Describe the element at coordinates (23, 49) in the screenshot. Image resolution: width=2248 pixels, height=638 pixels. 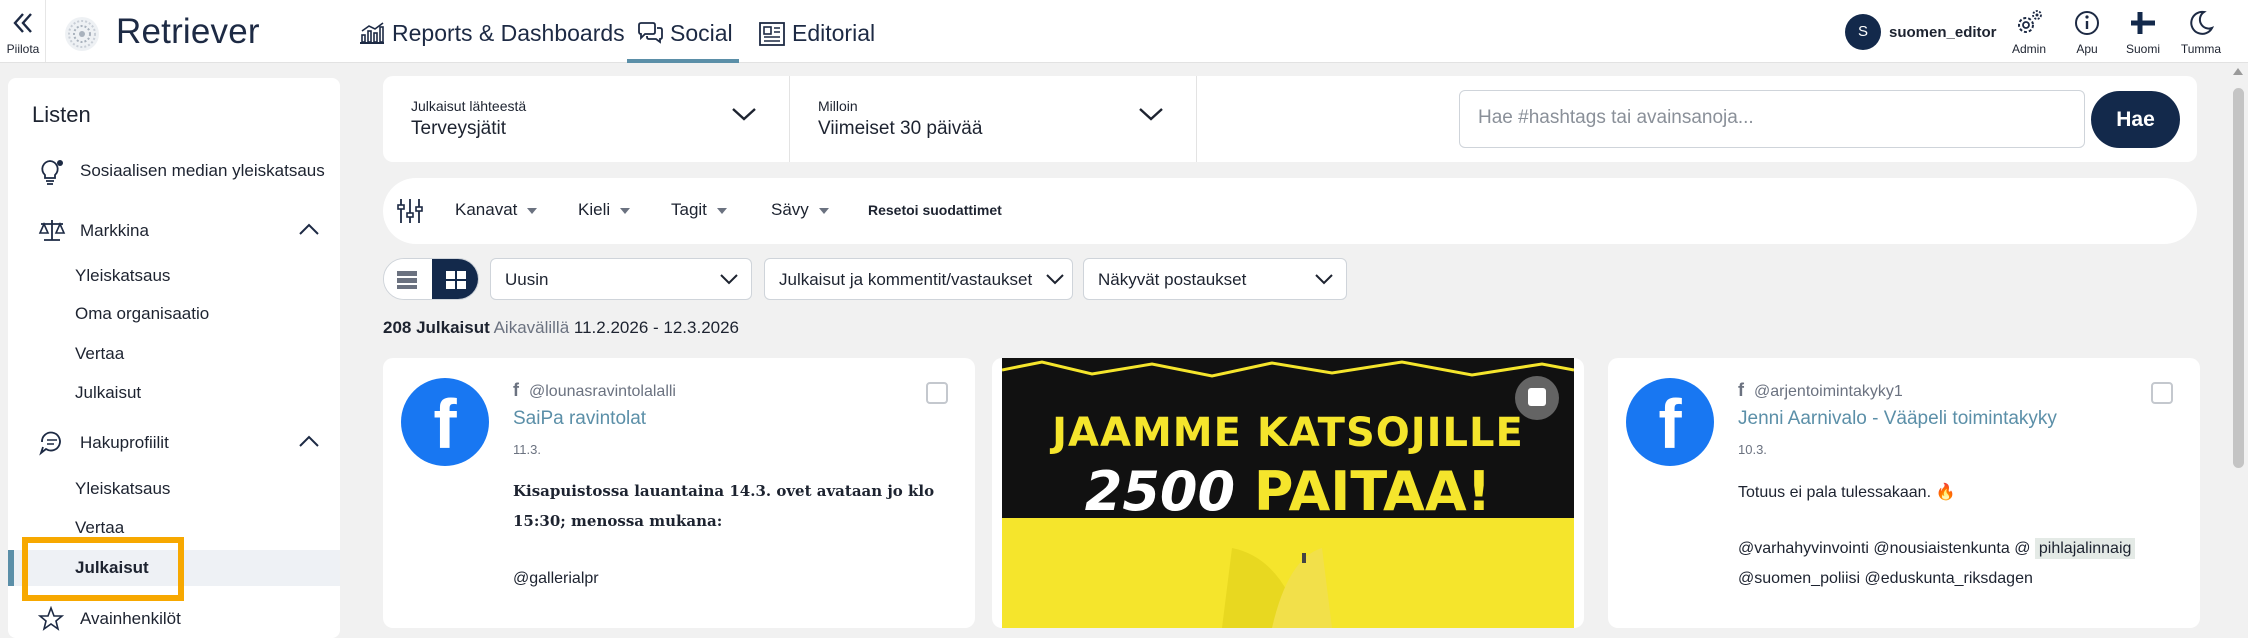
I see `hide-sidebar-label: Piilota` at that location.